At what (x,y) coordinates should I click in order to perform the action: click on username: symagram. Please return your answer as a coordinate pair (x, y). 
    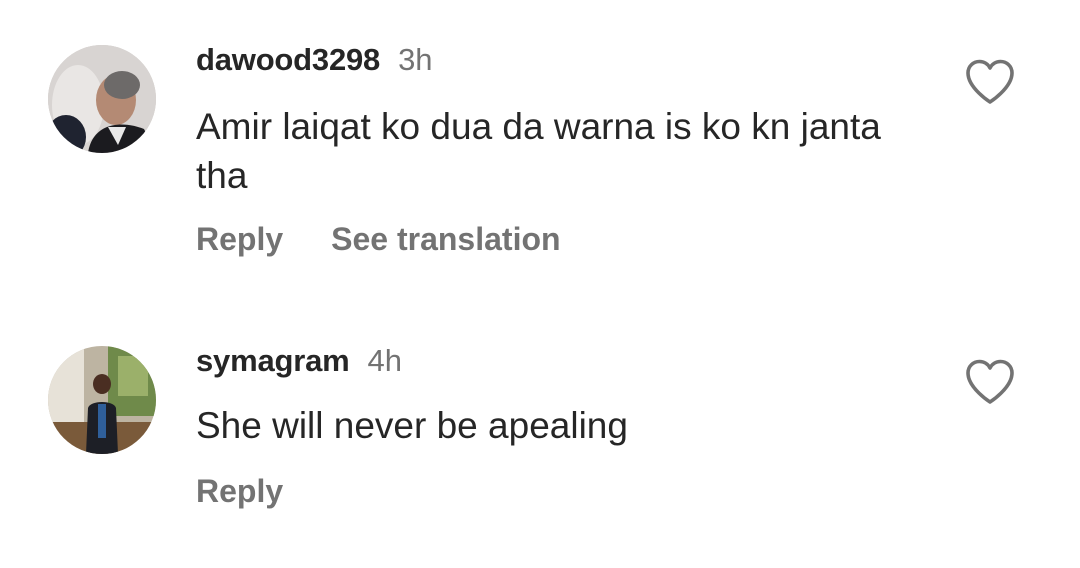
    Looking at the image, I should click on (273, 360).